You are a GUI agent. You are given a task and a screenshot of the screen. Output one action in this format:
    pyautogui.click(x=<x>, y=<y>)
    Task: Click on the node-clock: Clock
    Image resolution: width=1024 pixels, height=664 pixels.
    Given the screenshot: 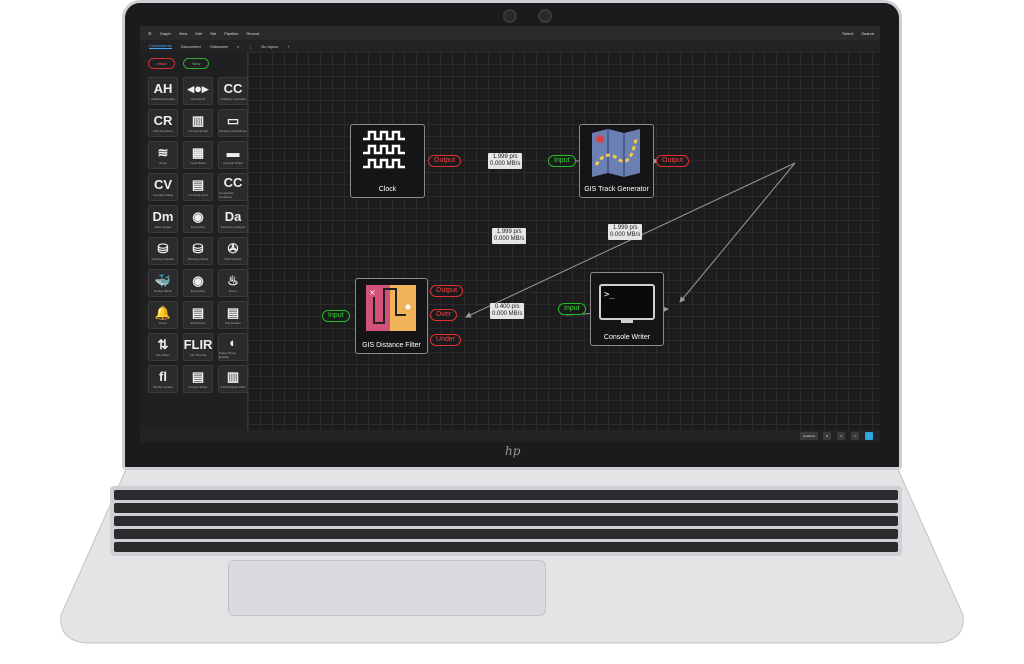 What is the action you would take?
    pyautogui.click(x=387, y=161)
    